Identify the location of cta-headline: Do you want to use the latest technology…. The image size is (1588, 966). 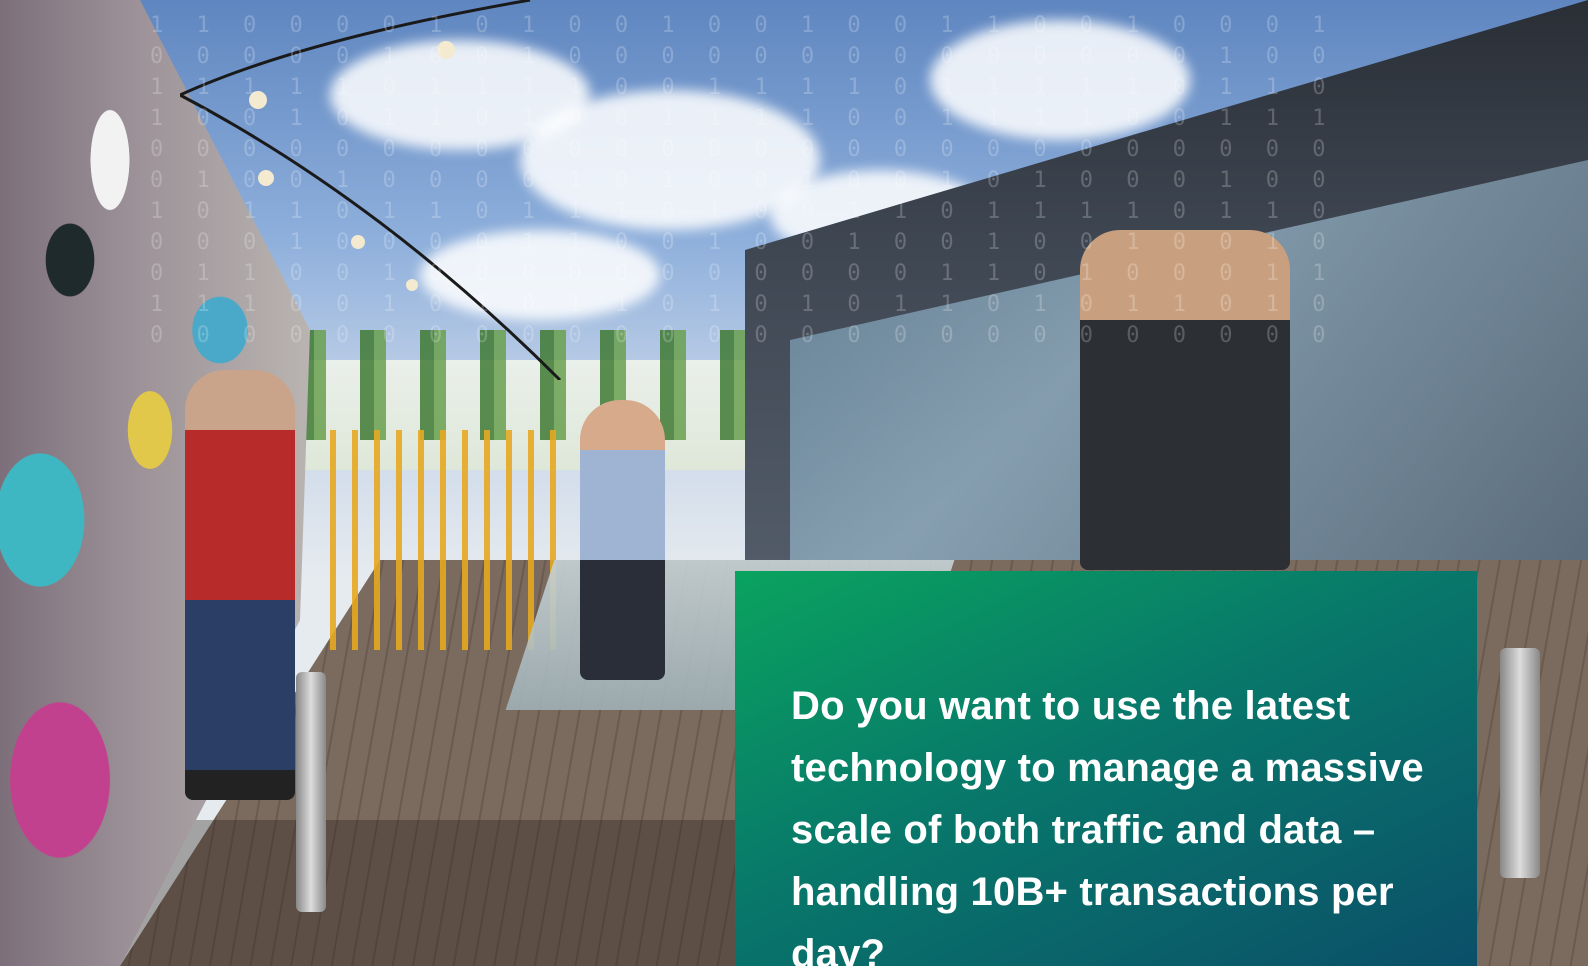
(1107, 825).